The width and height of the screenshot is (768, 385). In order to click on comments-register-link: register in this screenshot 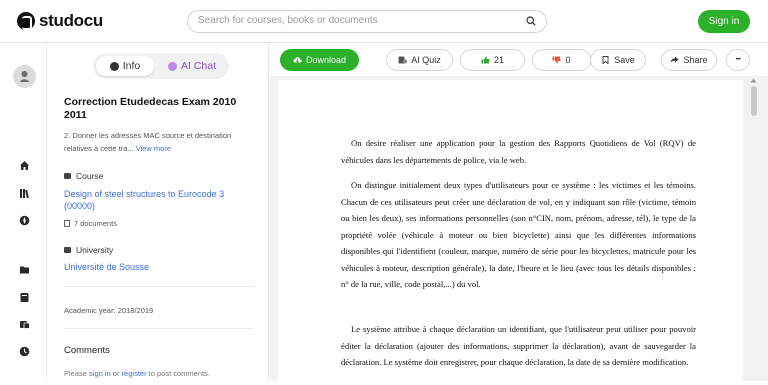, I will do `click(134, 373)`.